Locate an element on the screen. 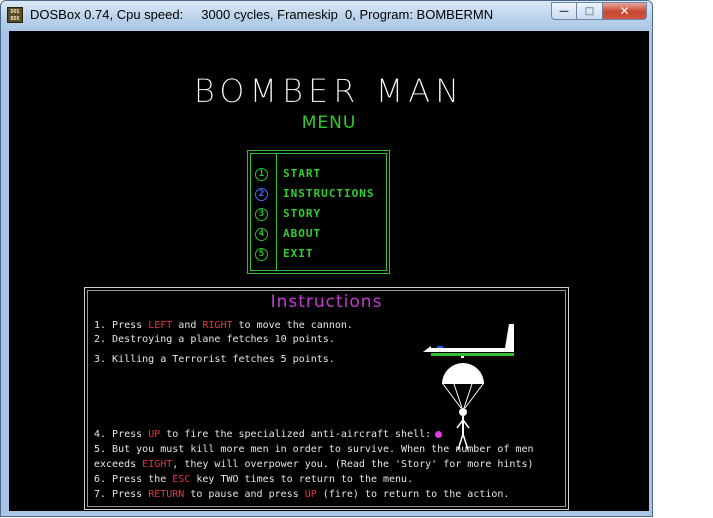  menu-item-instructions: 2 INSTRUCTIONS is located at coordinates (318, 196).